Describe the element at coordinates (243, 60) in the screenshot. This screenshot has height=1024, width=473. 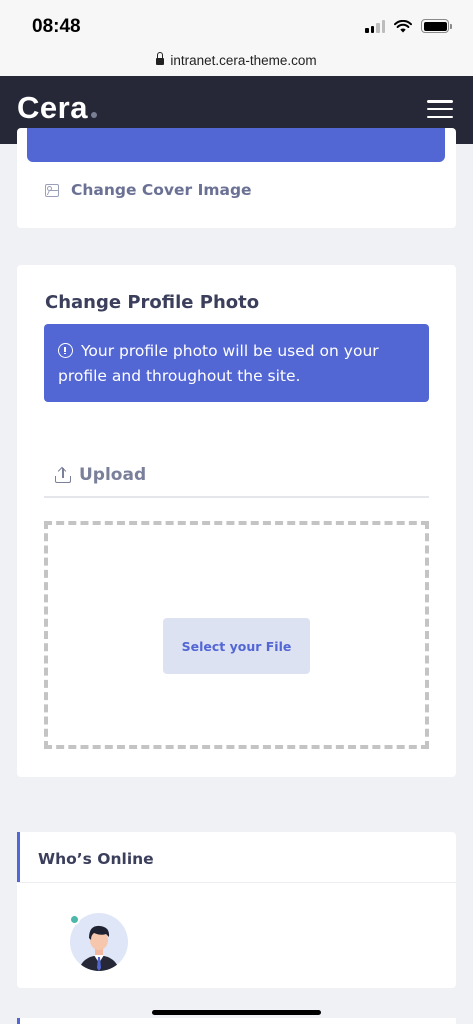
I see `url-text: intranet.cera-theme.com` at that location.